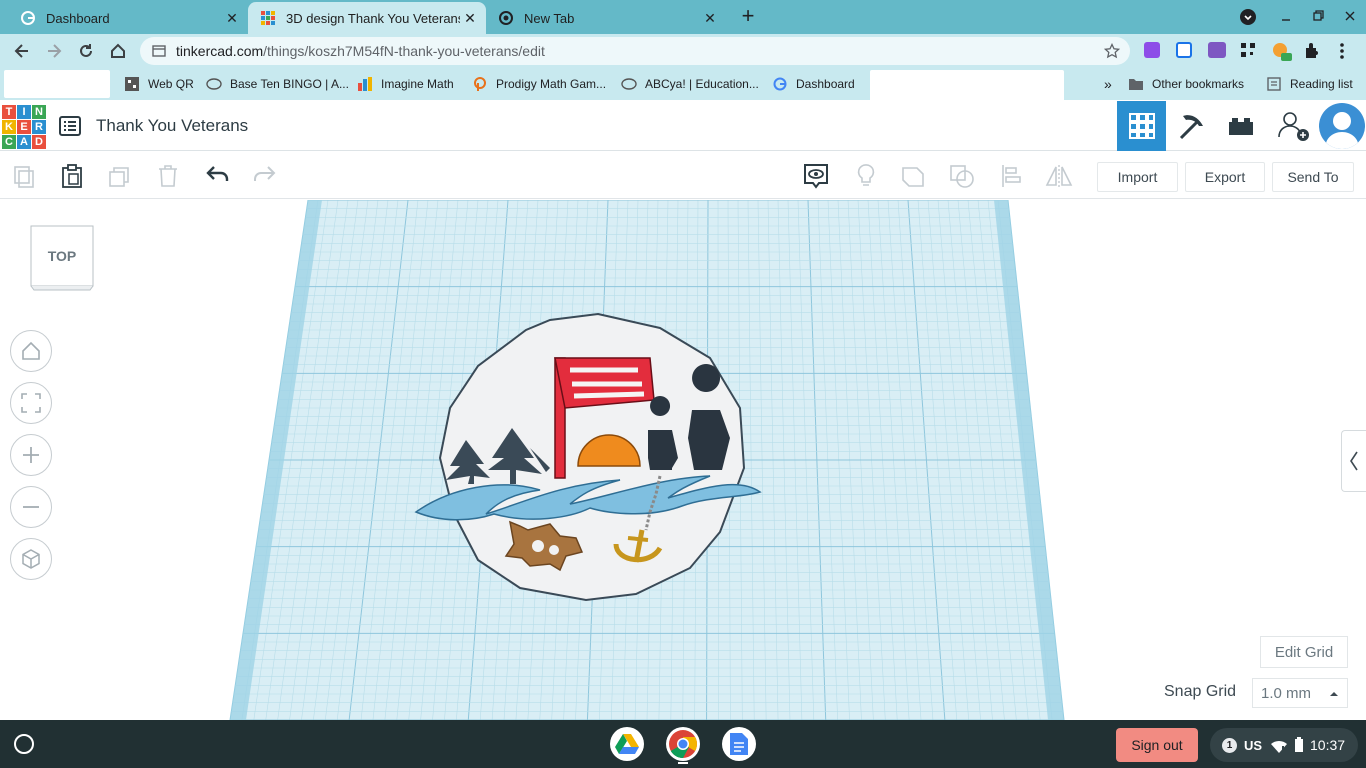 The image size is (1366, 768). What do you see at coordinates (748, 16) in the screenshot?
I see `new-tab-button: +` at bounding box center [748, 16].